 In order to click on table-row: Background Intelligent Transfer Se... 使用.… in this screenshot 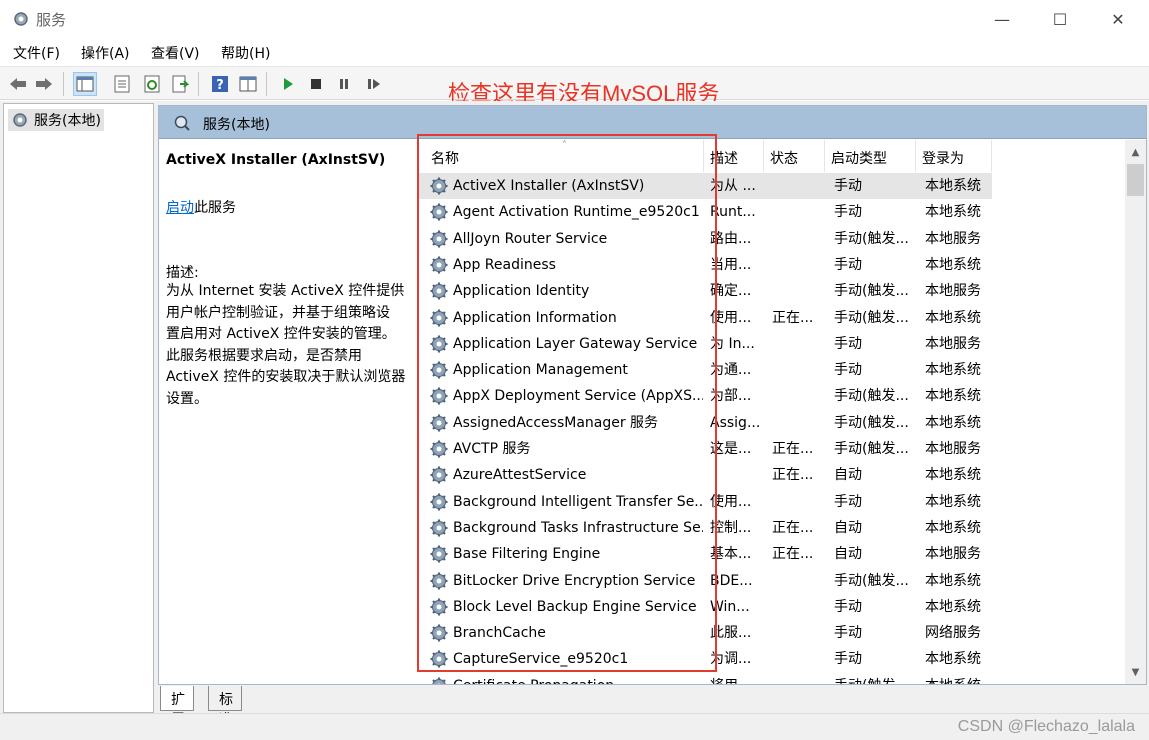, I will do `click(704, 502)`.